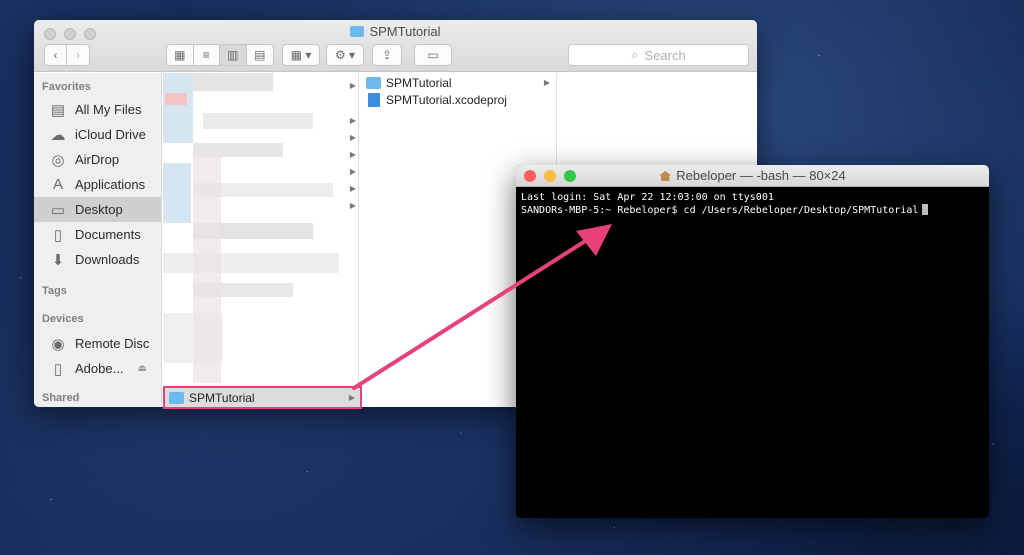 The height and width of the screenshot is (555, 1024). I want to click on sidebar-item-desktop: ▭ Desktop, so click(97, 209).